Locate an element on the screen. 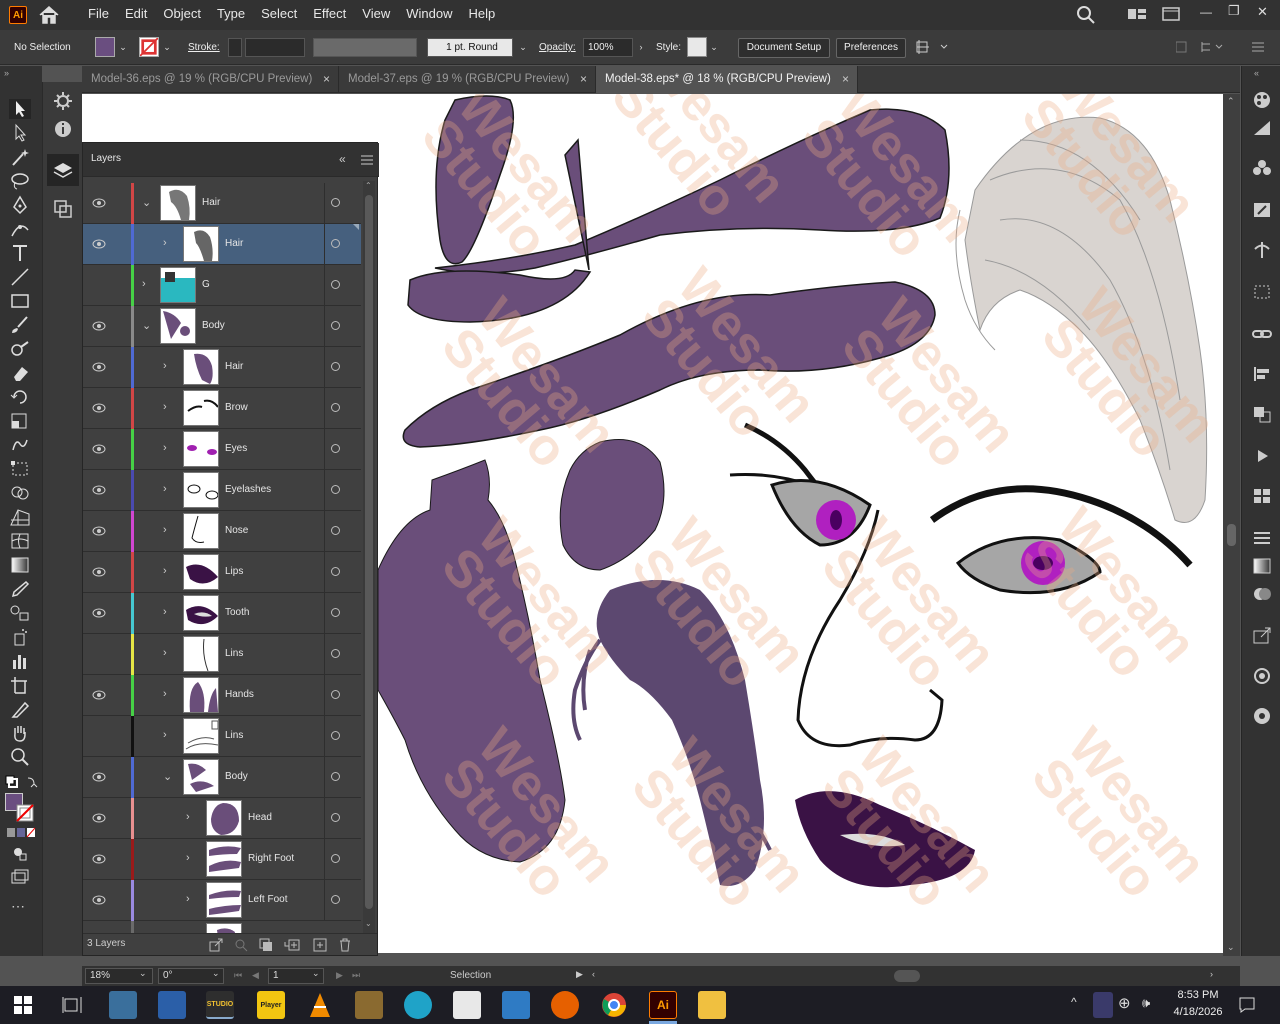 The image size is (1280, 1024). layer-row: › Eyelashes is located at coordinates (222, 490).